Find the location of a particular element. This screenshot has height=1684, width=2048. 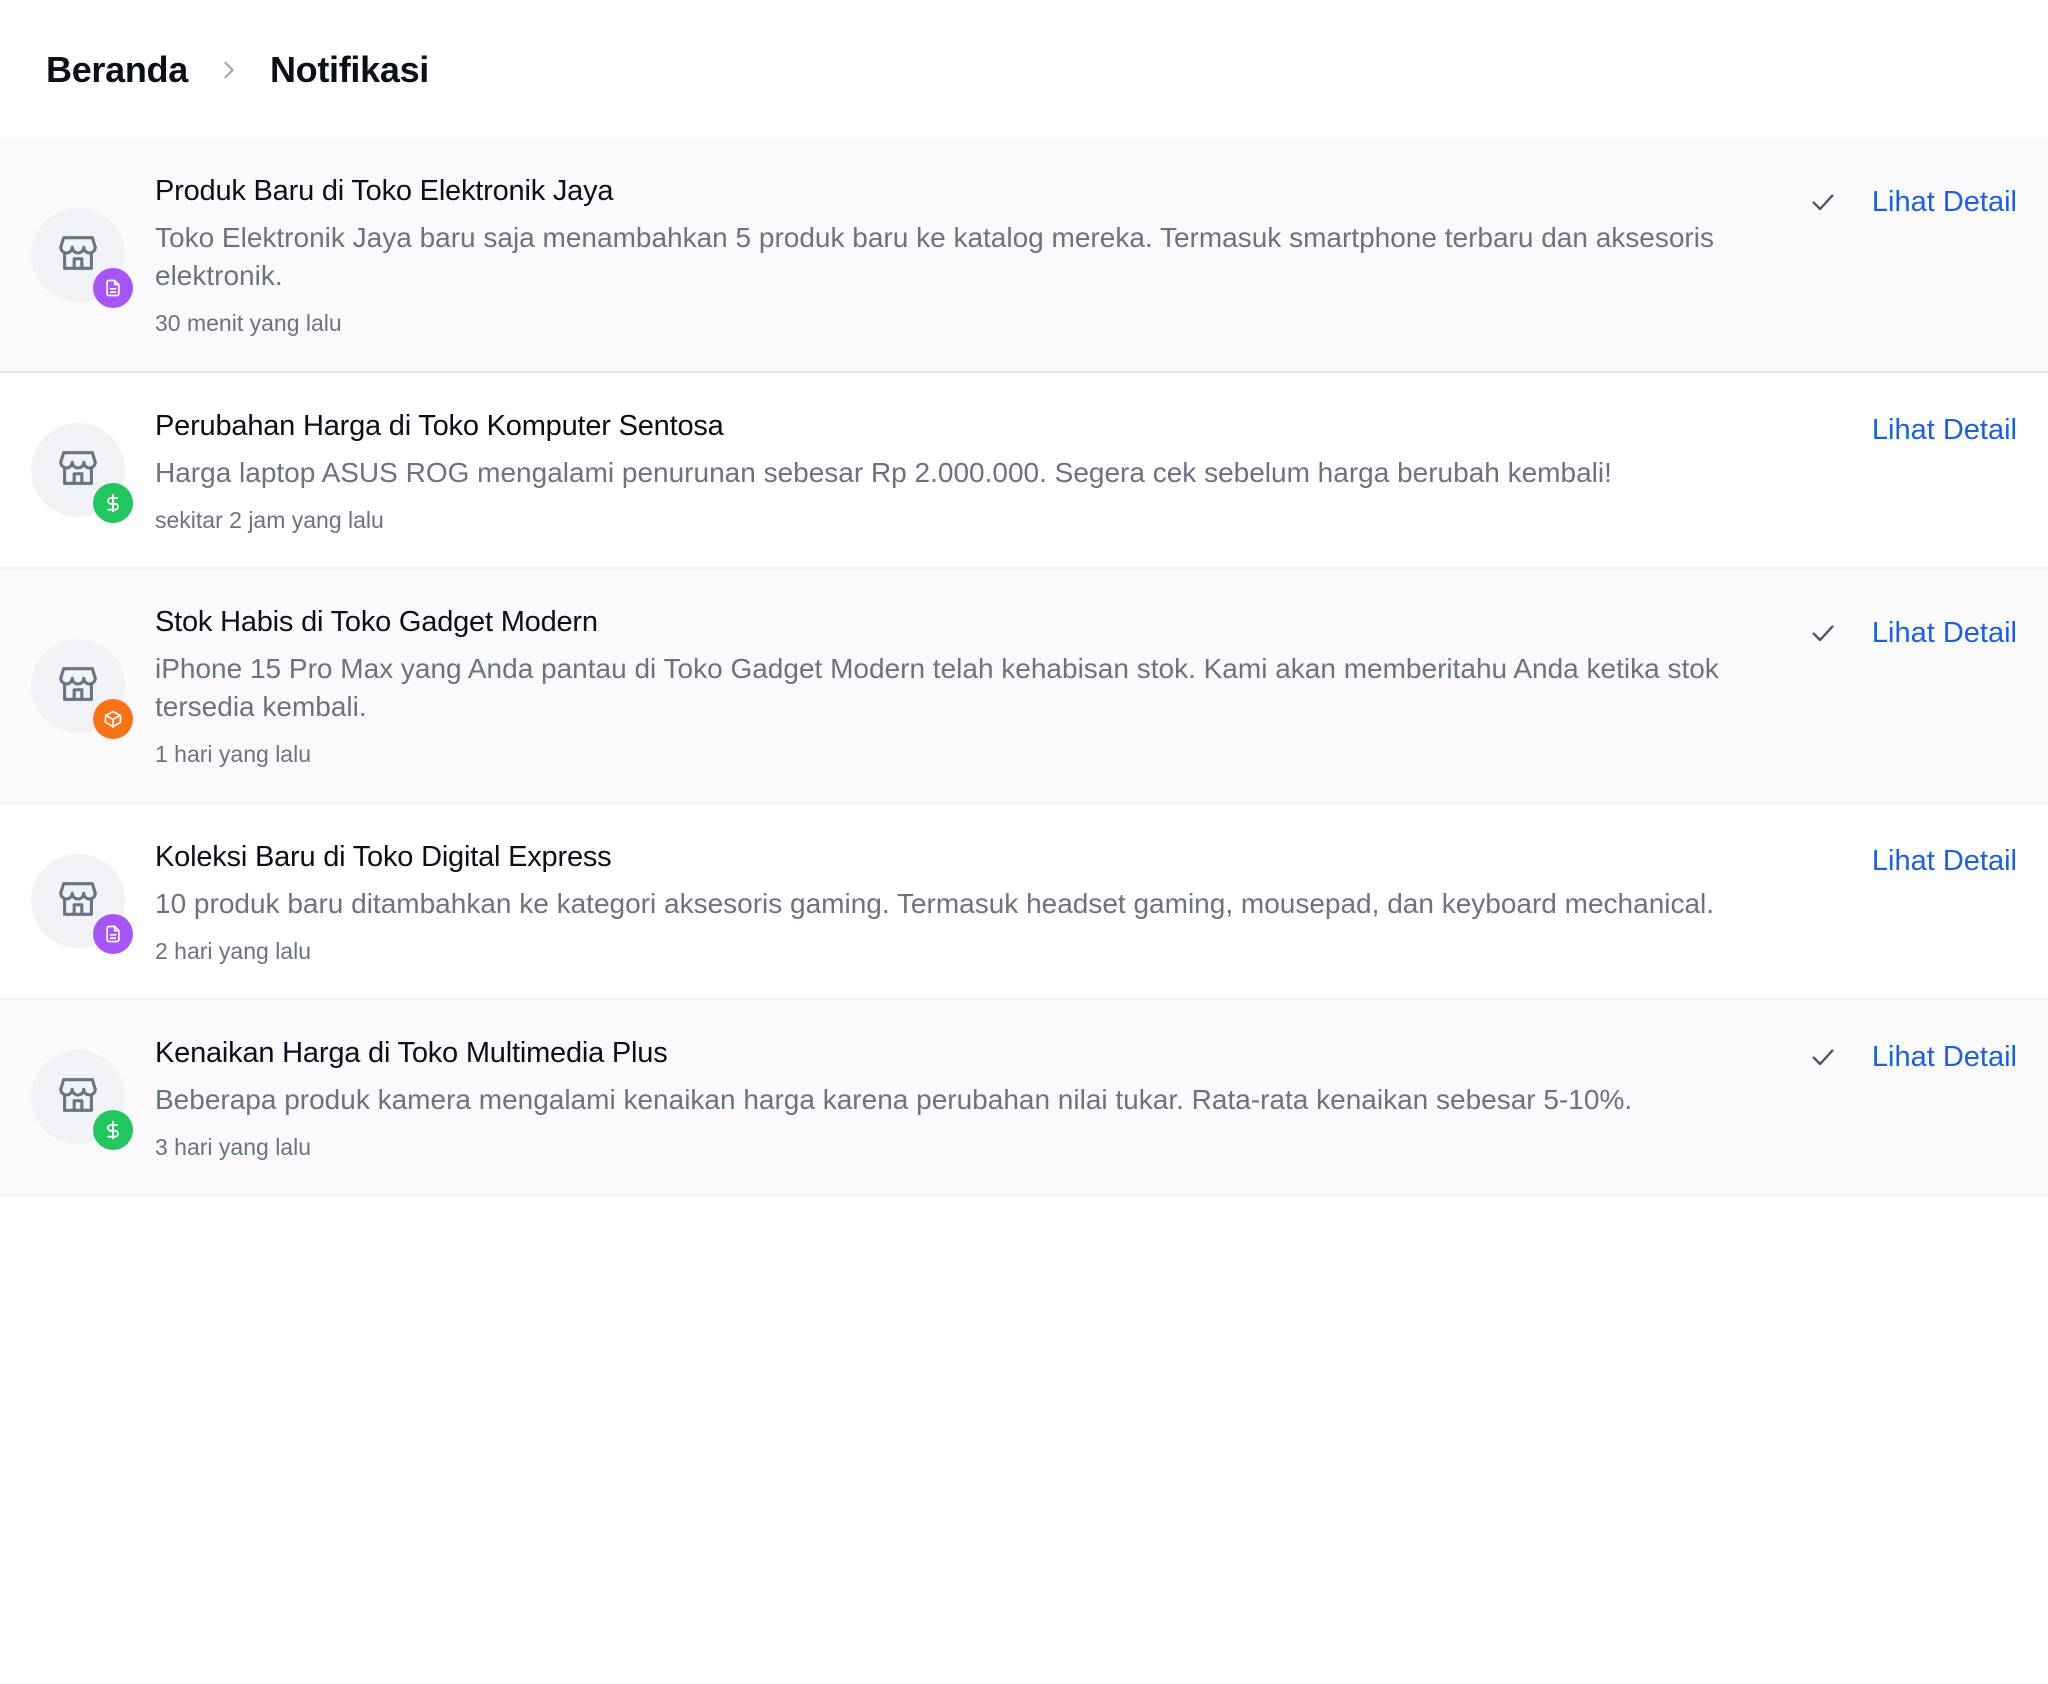

notification-title: Kenaikan Harga di Toko Multimedia Plus is located at coordinates (411, 1053).